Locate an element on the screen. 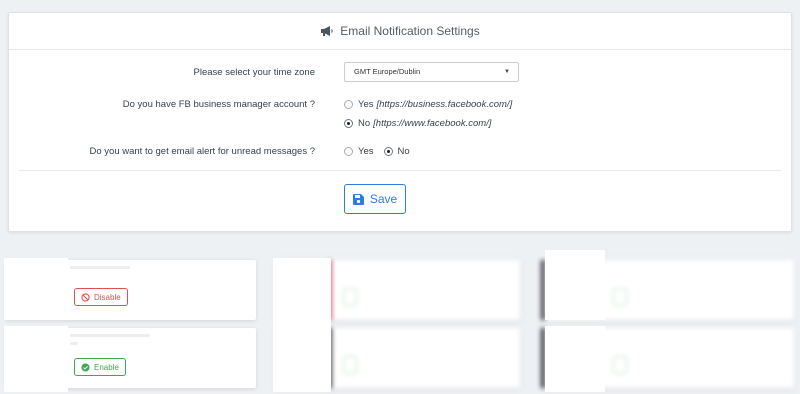  floppy-disk-icon is located at coordinates (358, 199).